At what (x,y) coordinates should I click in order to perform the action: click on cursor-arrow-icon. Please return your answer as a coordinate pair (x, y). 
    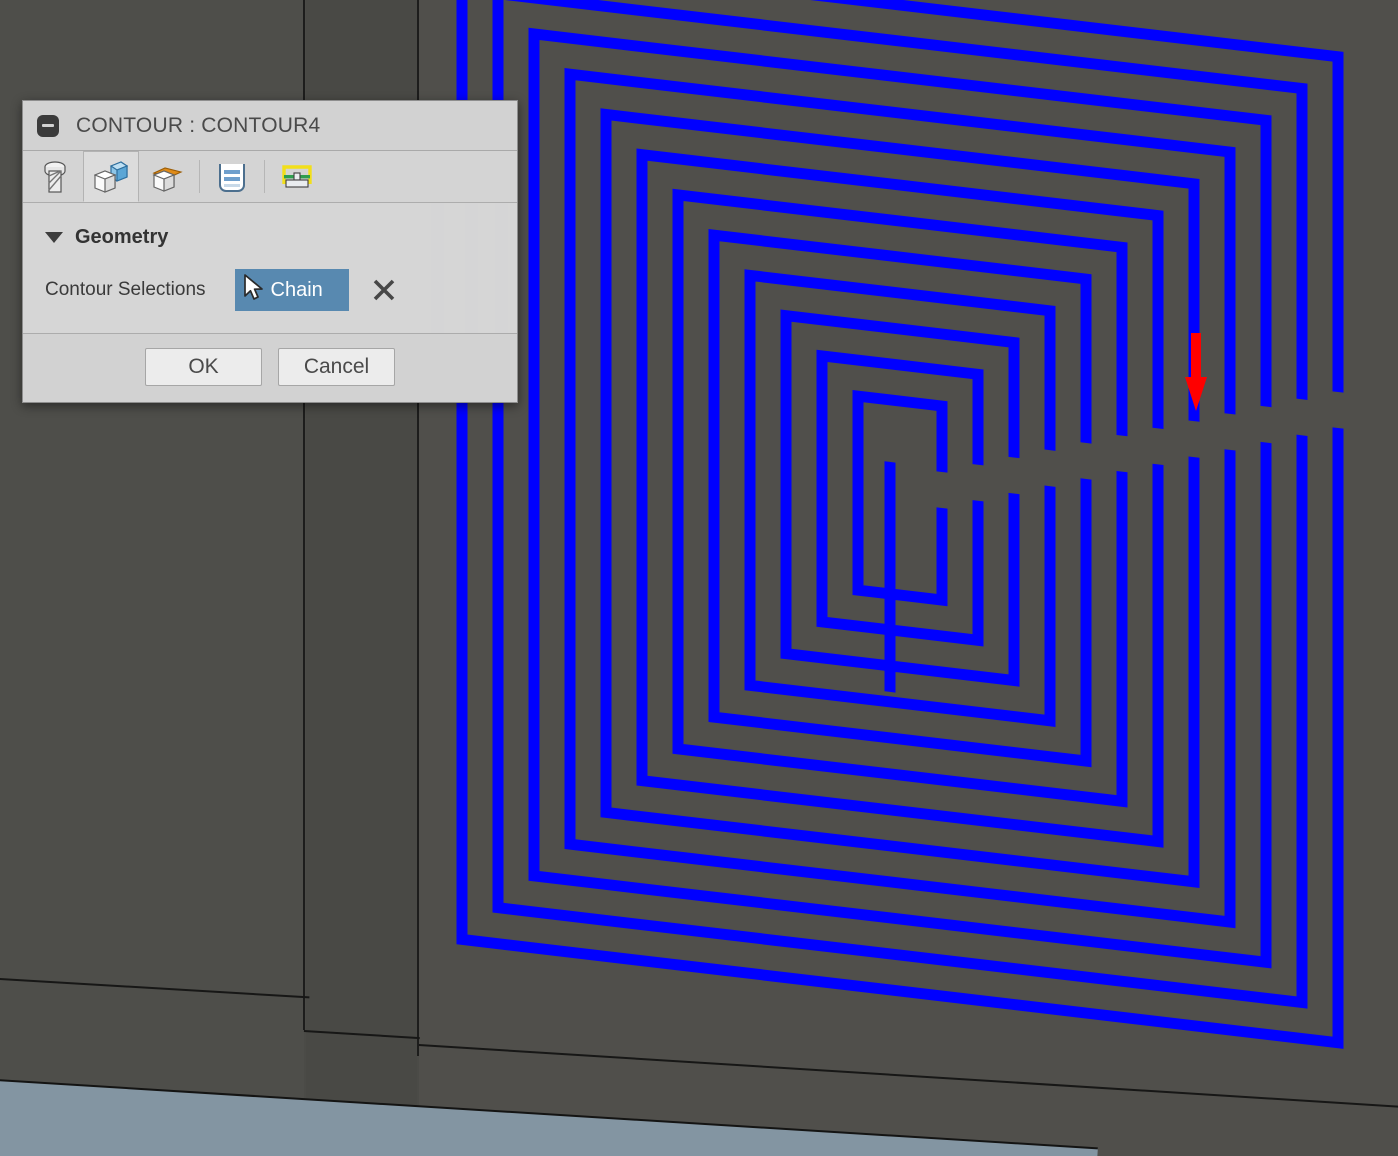
    Looking at the image, I should click on (254, 290).